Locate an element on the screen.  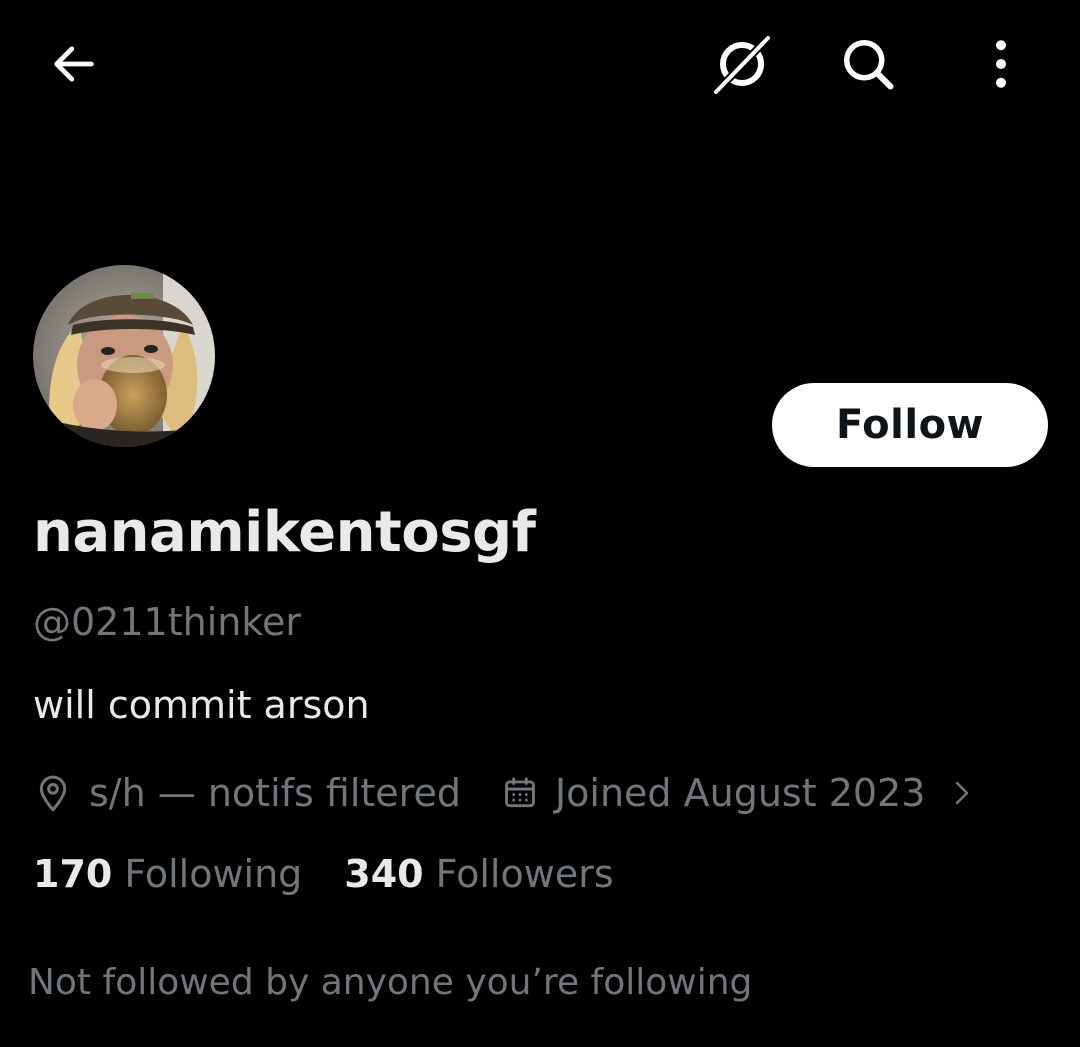
following-label: Following is located at coordinates (213, 874).